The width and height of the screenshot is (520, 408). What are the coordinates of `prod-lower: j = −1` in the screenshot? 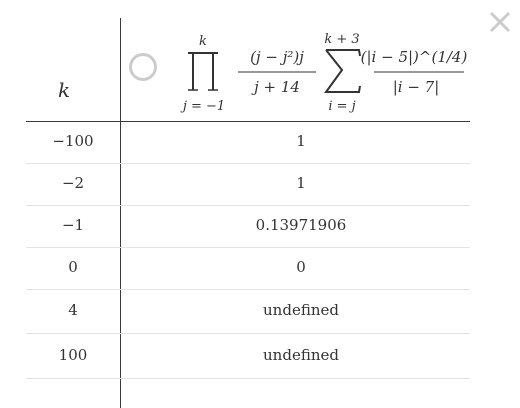 It's located at (202, 106).